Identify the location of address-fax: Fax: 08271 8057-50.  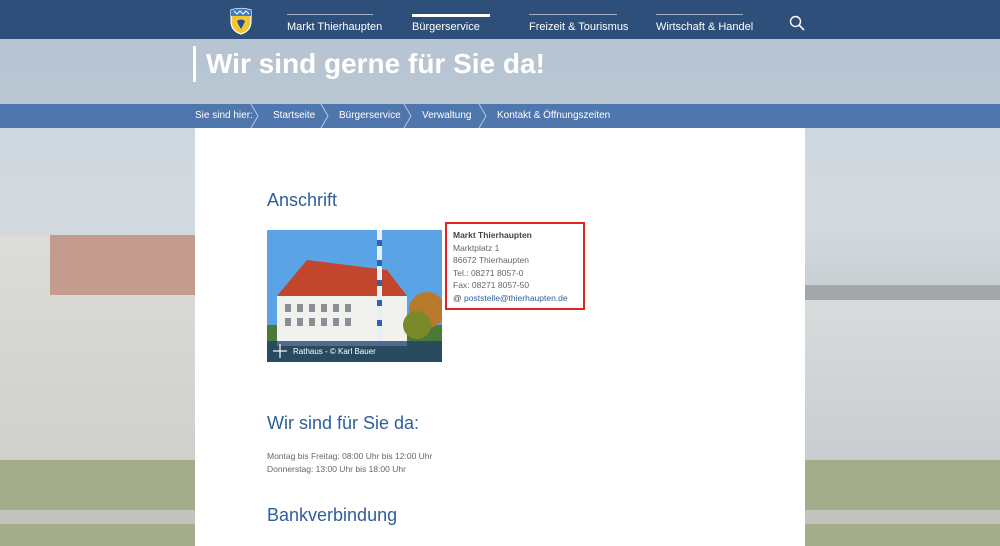
(491, 285).